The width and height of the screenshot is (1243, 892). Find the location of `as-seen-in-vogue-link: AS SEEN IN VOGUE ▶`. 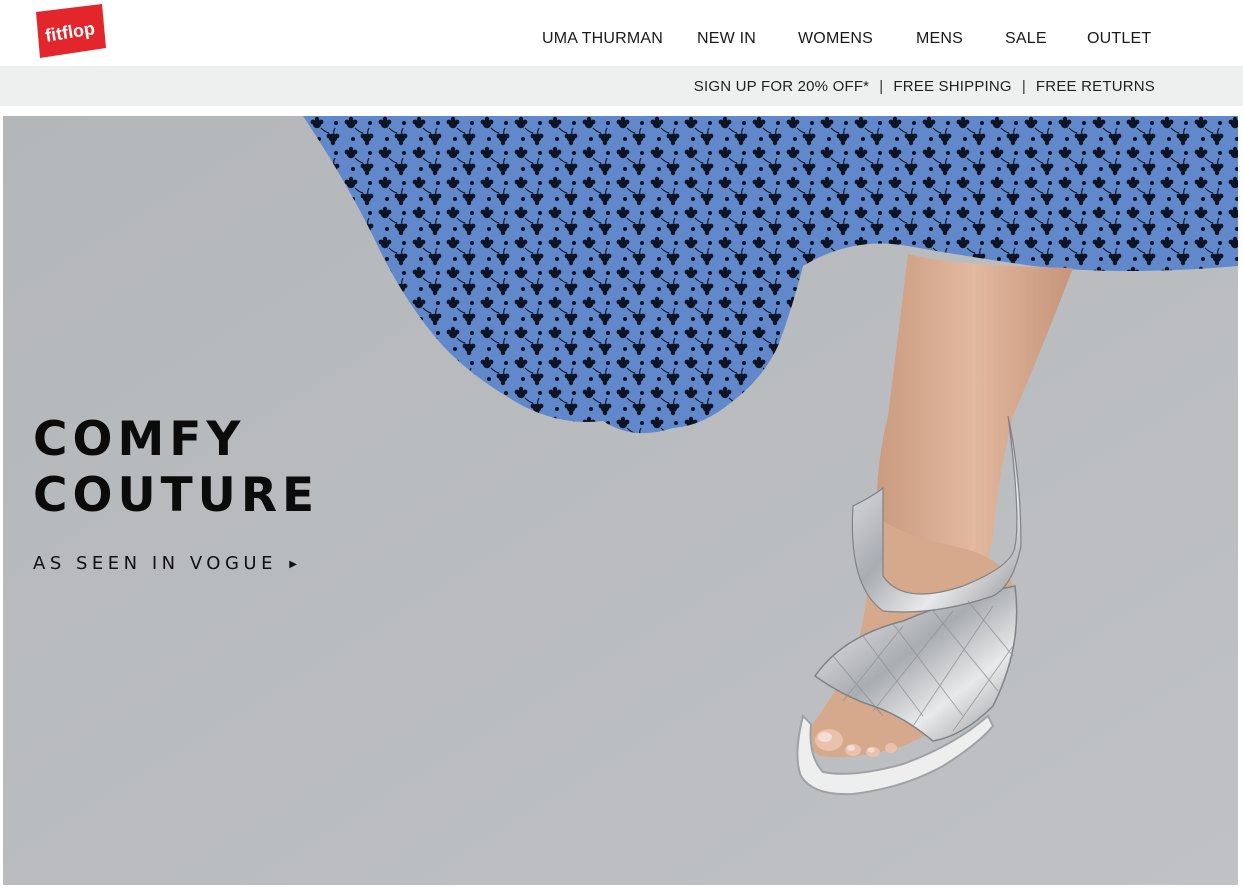

as-seen-in-vogue-link: AS SEEN IN VOGUE ▶ is located at coordinates (165, 563).